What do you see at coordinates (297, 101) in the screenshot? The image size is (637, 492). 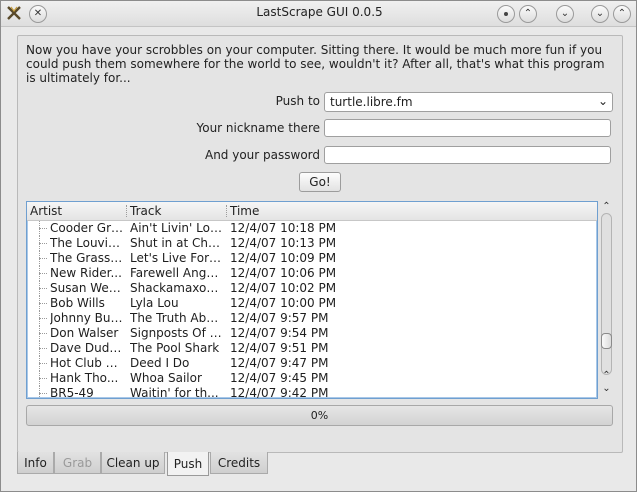 I see `push-to-label: Push to` at bounding box center [297, 101].